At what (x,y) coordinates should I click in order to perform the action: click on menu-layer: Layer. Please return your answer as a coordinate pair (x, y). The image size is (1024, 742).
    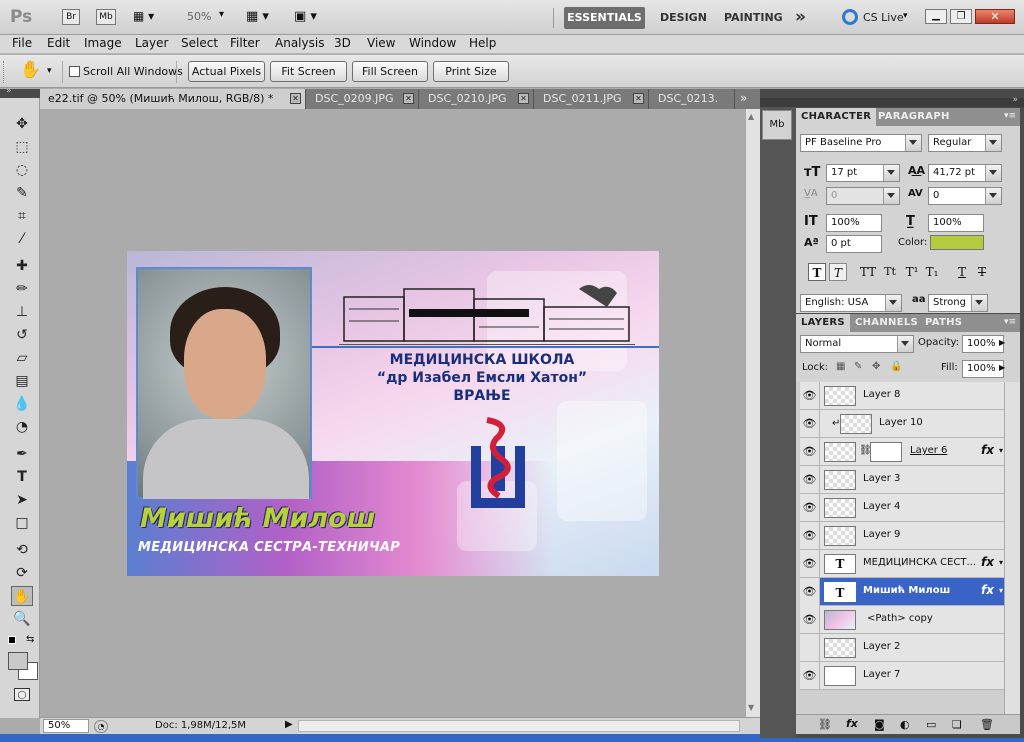
    Looking at the image, I should click on (151, 43).